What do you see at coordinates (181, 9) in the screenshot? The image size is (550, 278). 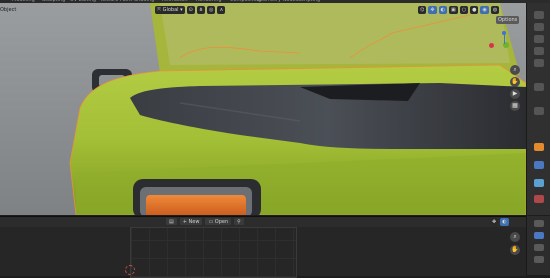 I see `chevron-down-icon: ▾` at bounding box center [181, 9].